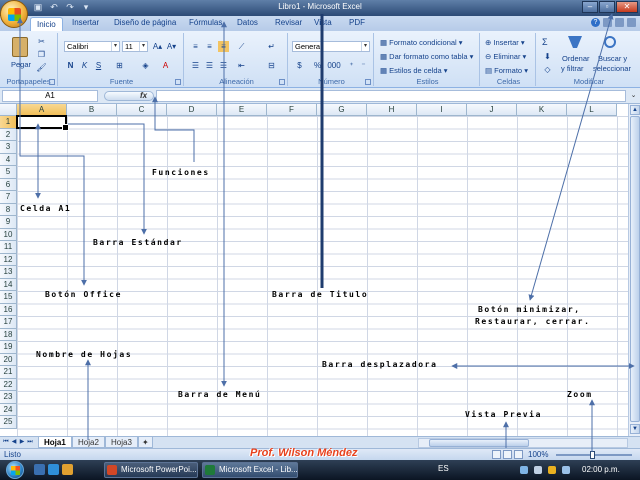 This screenshot has height=480, width=640. What do you see at coordinates (271, 46) in the screenshot?
I see `wrap-text-icon: ↵` at bounding box center [271, 46].